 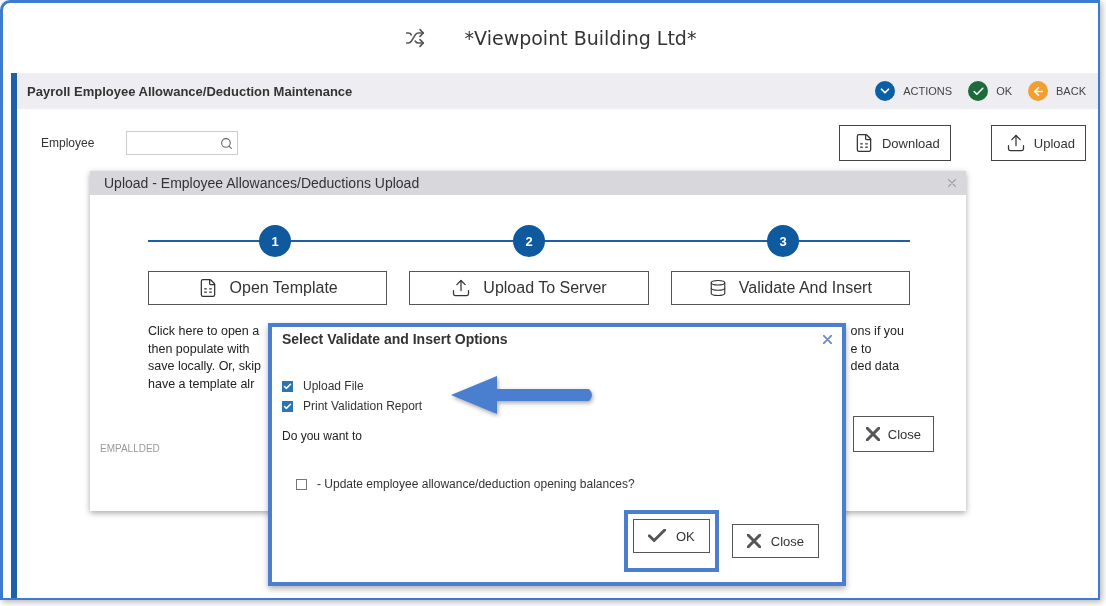 I want to click on prompt-text: Do you want to, so click(x=323, y=436).